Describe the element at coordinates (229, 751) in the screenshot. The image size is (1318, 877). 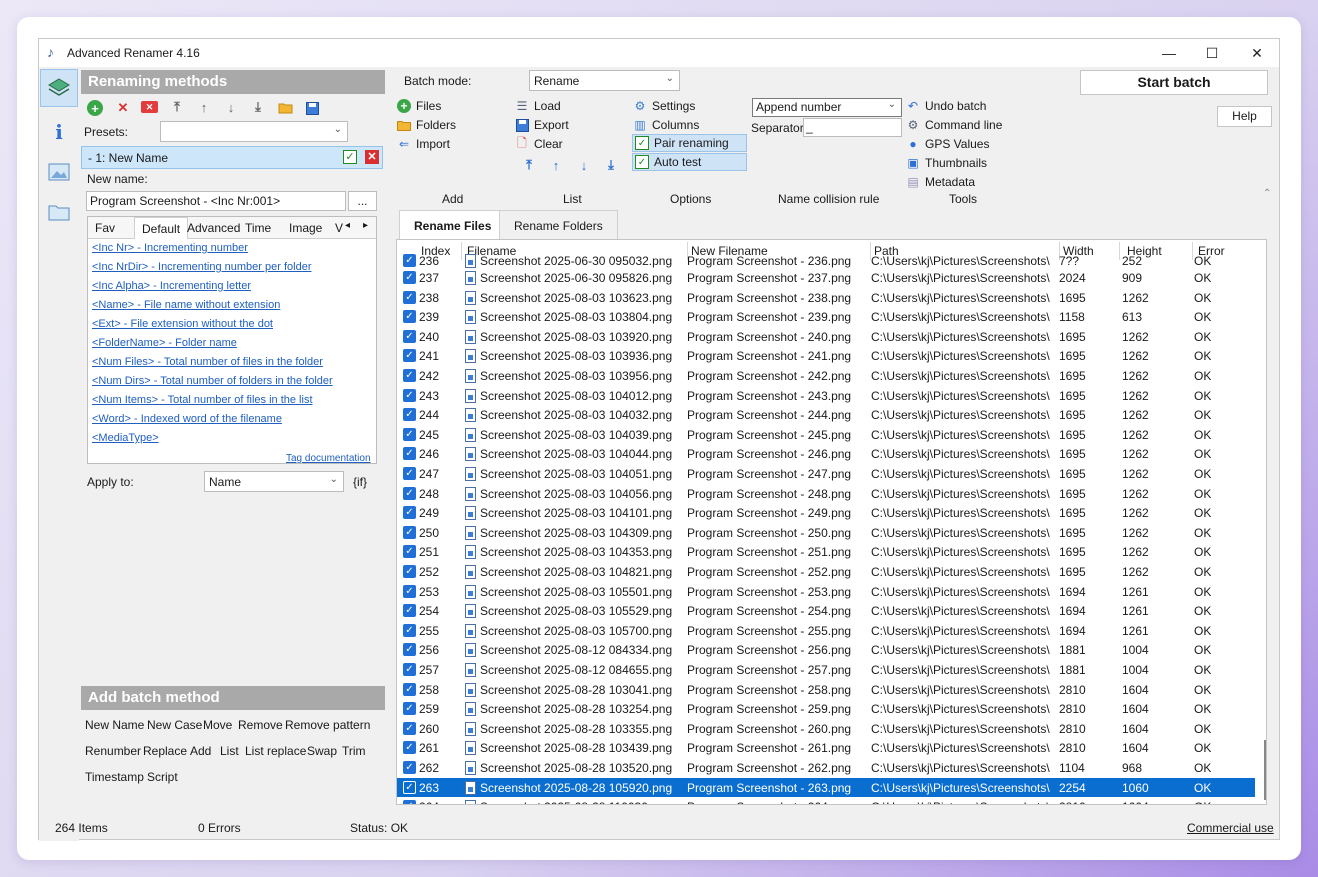
I see `batch-list: List` at that location.